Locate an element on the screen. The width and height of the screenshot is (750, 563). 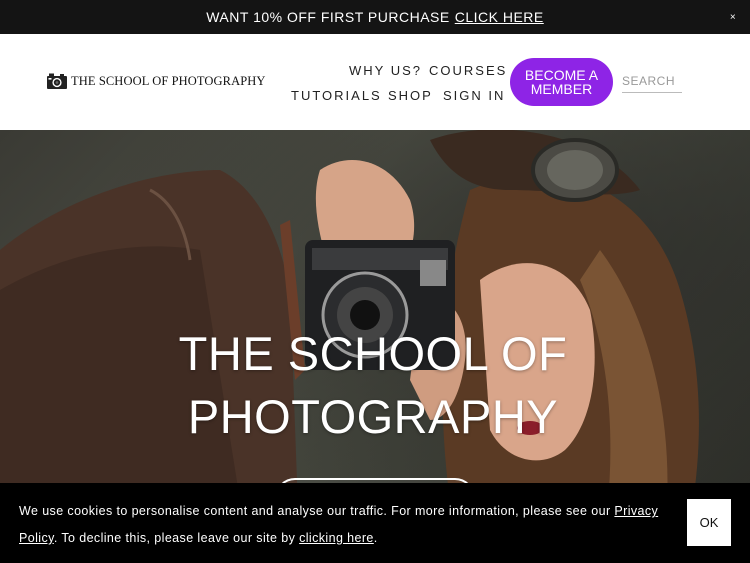
search-input is located at coordinates (652, 81).